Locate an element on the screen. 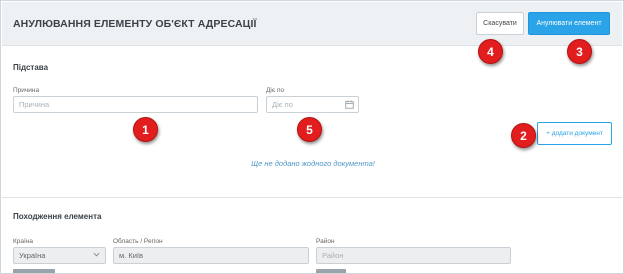  origin-section-title: Походження елемента is located at coordinates (57, 216).